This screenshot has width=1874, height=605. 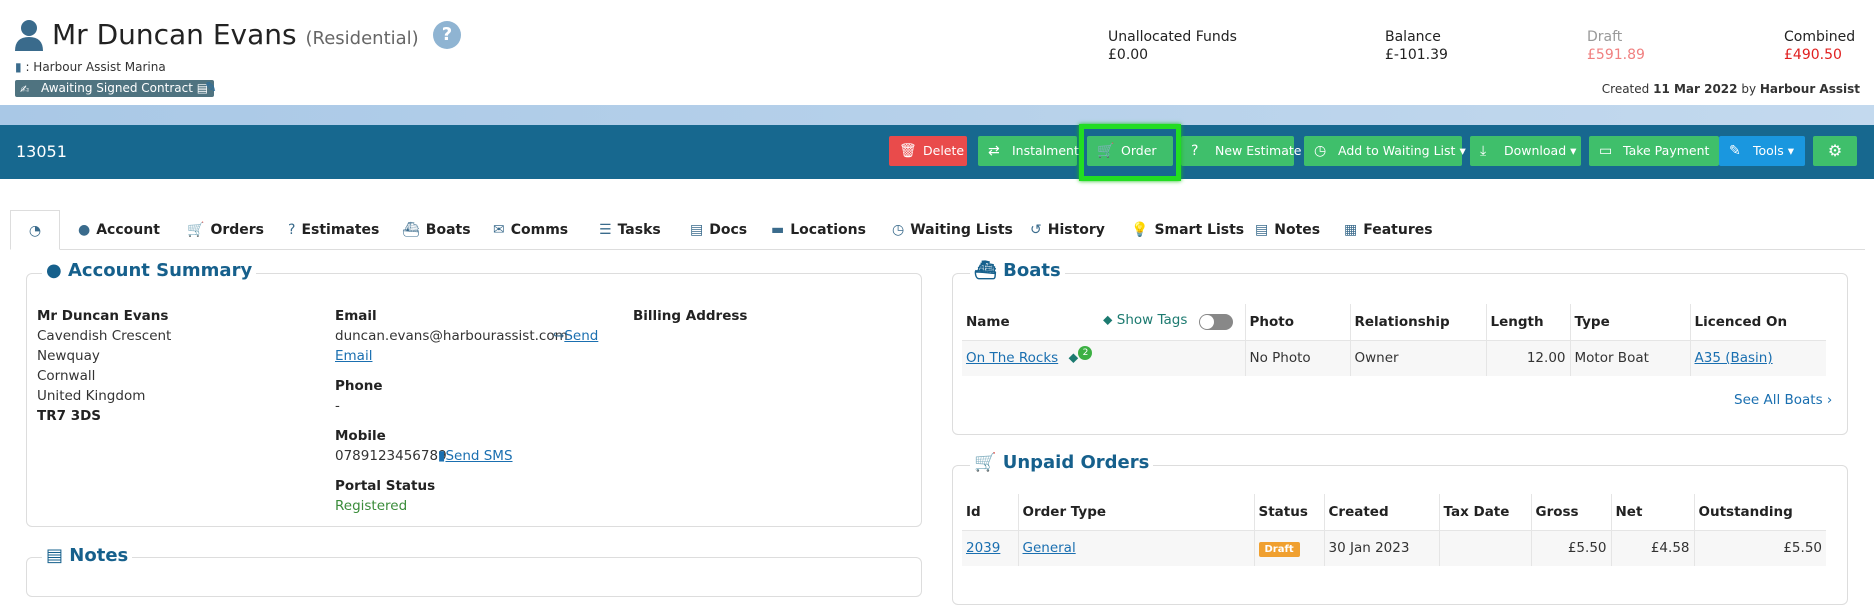 I want to click on delete-button: 🗑 Delete, so click(x=928, y=151).